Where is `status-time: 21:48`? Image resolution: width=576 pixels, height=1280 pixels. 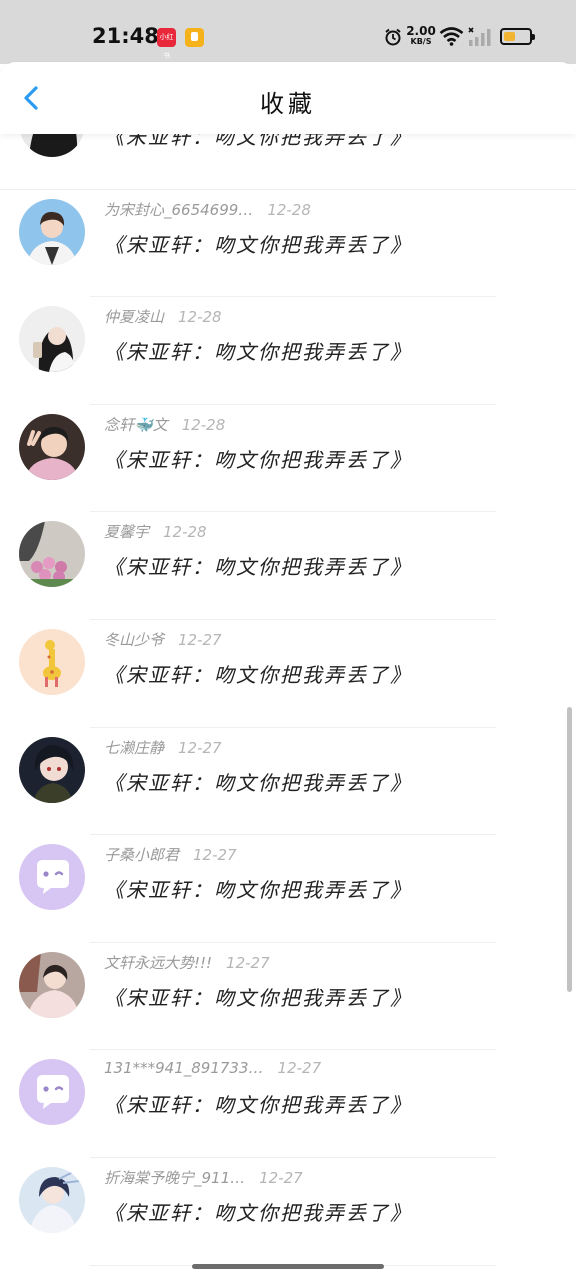
status-time: 21:48 is located at coordinates (125, 36).